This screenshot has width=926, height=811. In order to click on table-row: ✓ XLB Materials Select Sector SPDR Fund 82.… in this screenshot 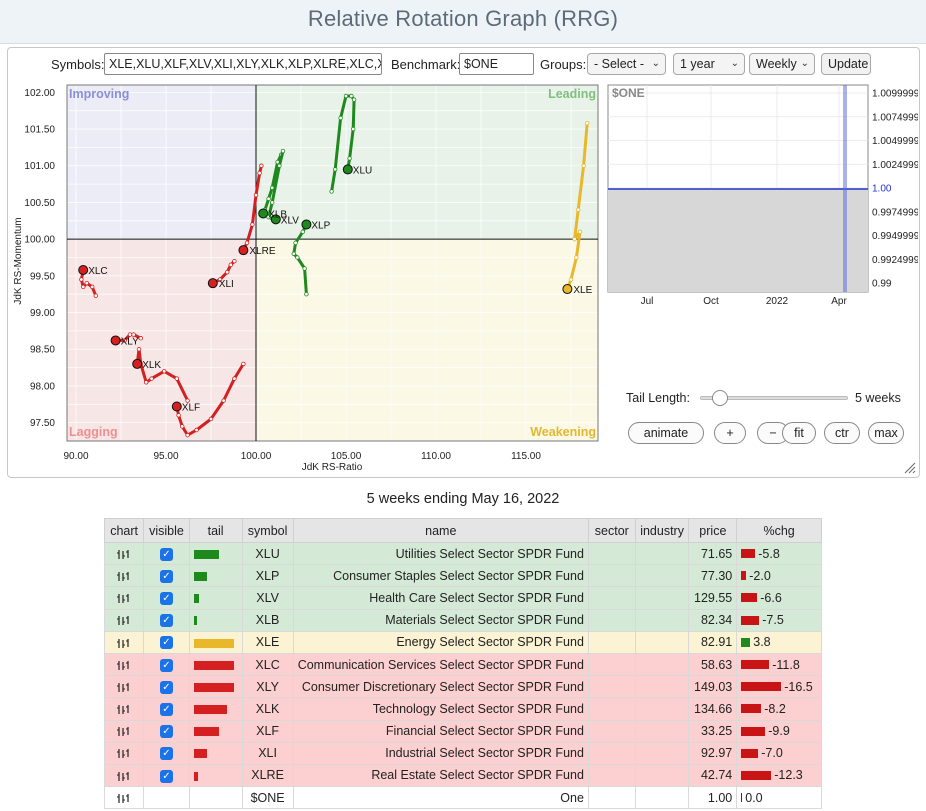, I will do `click(462, 620)`.